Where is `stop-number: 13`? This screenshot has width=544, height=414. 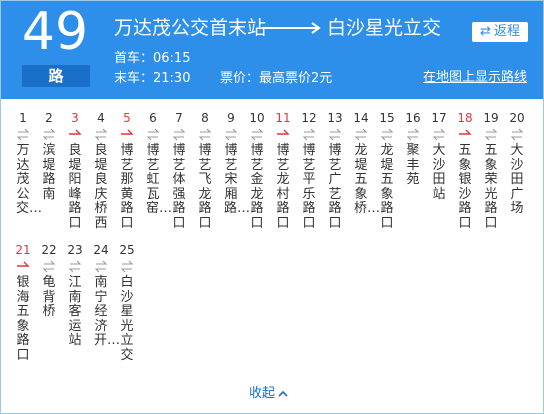
stop-number: 13 is located at coordinates (335, 118).